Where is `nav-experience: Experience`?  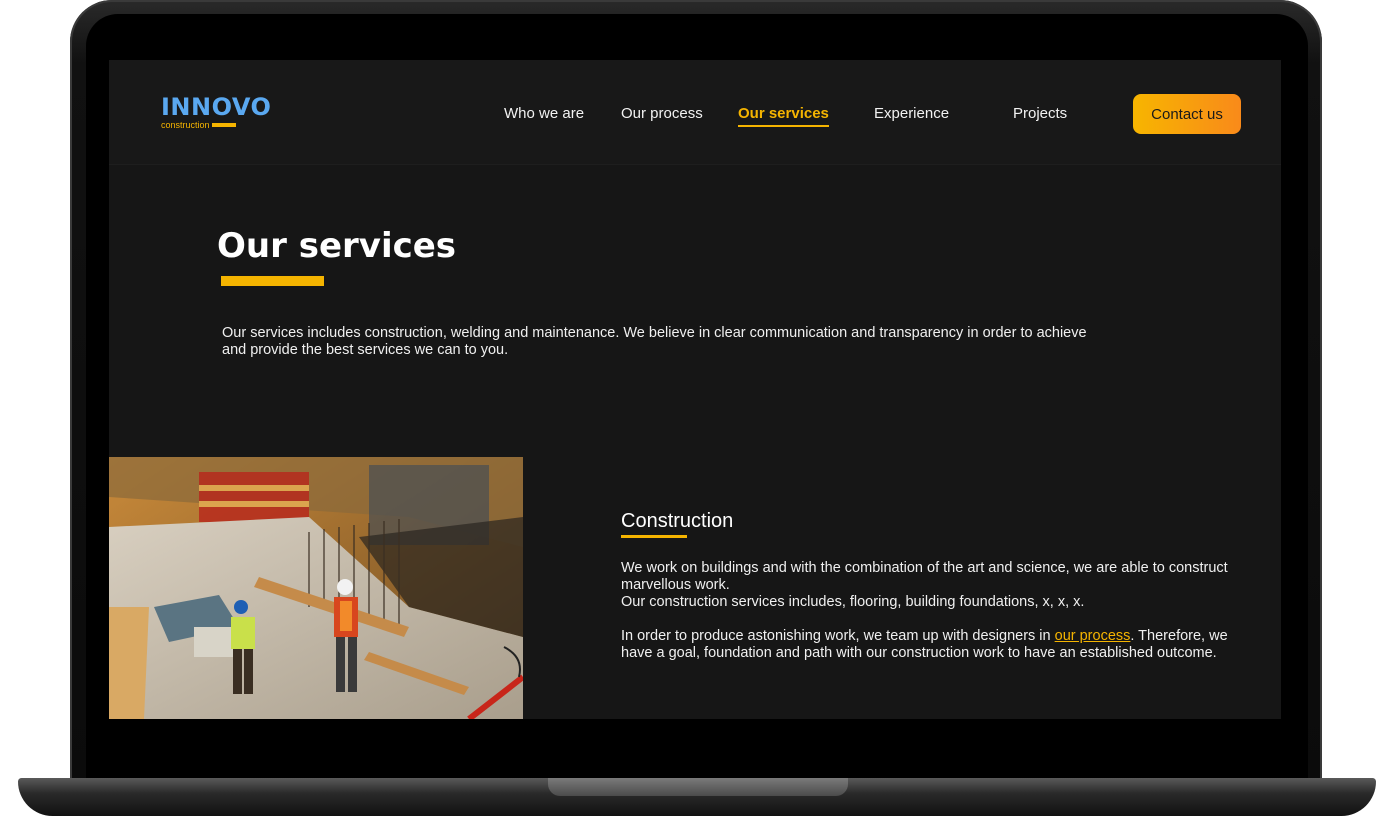
nav-experience: Experience is located at coordinates (911, 114).